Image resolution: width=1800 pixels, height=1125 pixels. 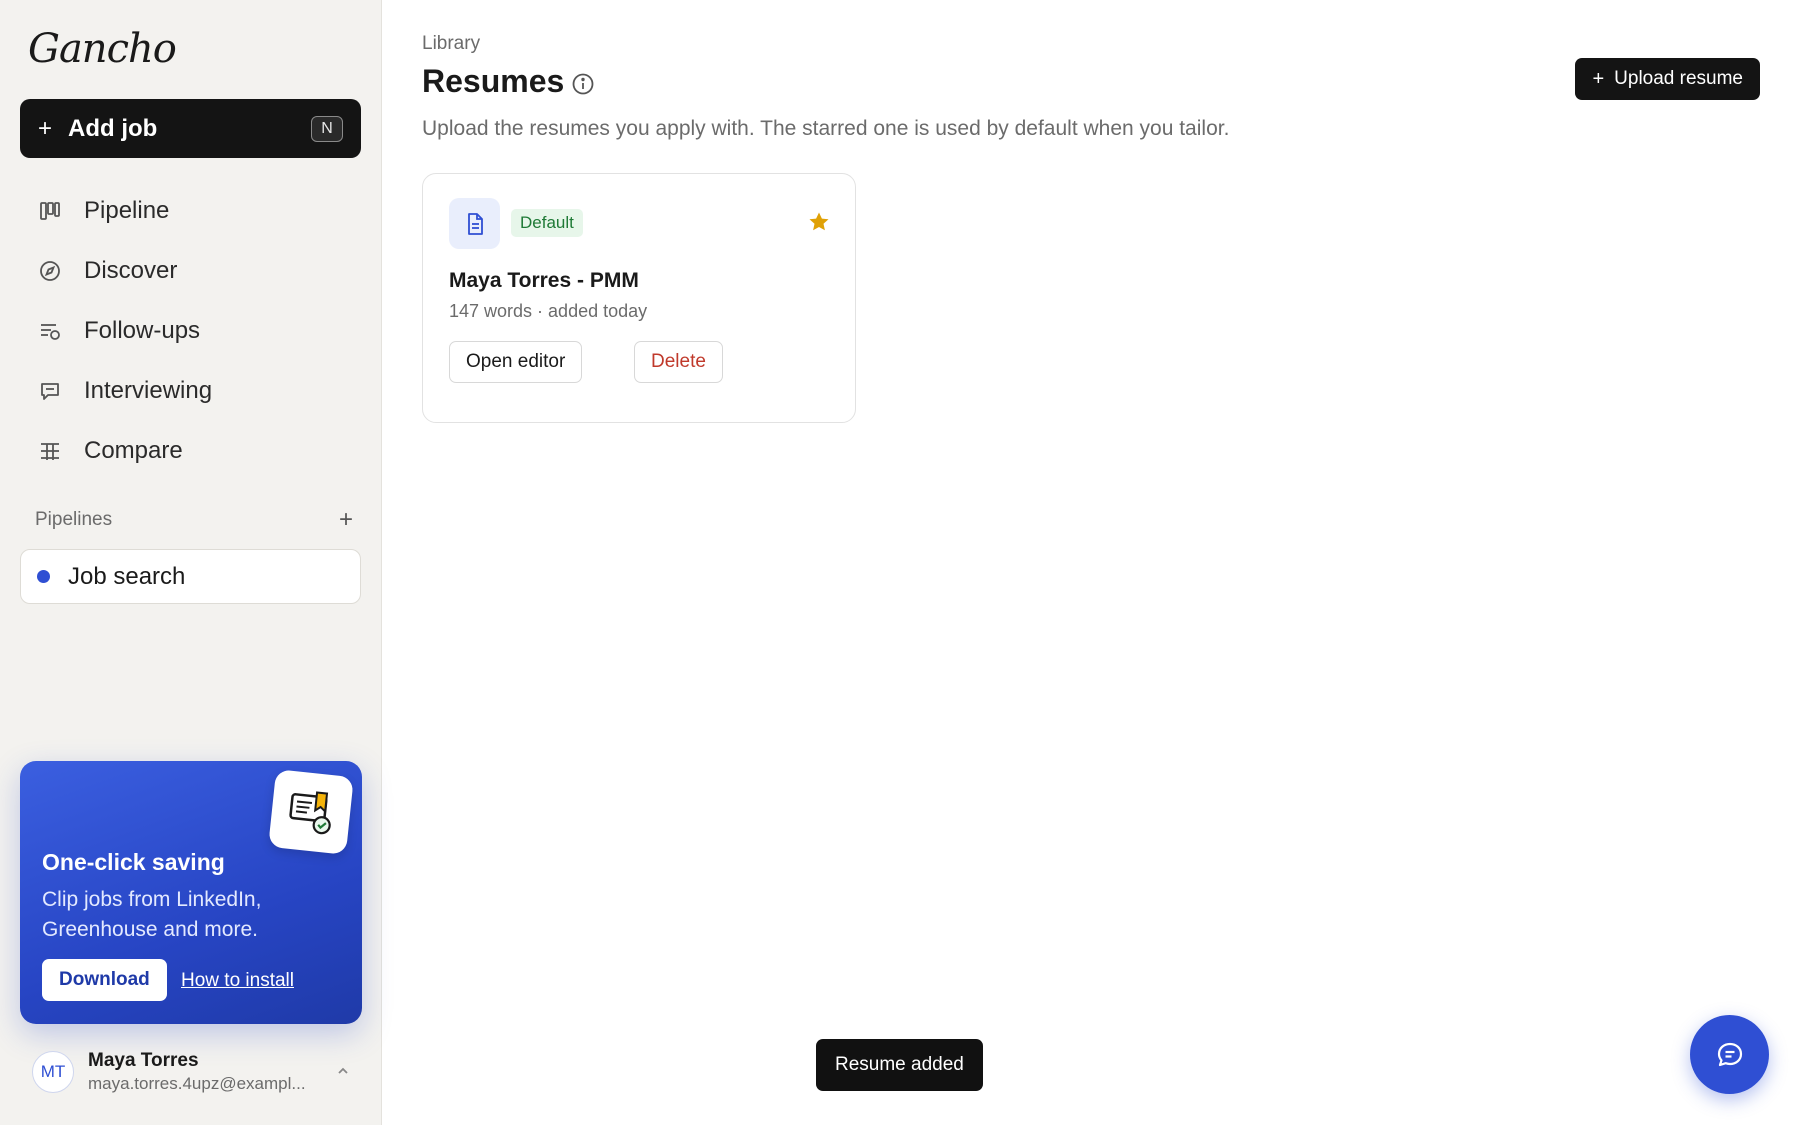 What do you see at coordinates (899, 1065) in the screenshot?
I see `toast-notification: Resume added` at bounding box center [899, 1065].